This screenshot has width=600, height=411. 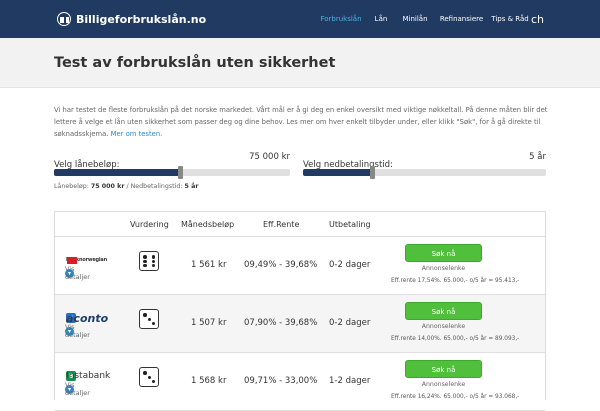 What do you see at coordinates (338, 172) in the screenshot?
I see `term-fill` at bounding box center [338, 172].